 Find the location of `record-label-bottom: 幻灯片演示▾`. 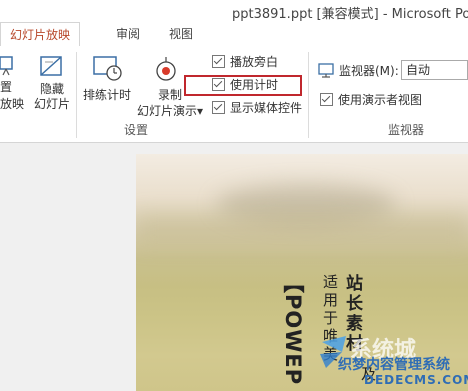

record-label-bottom: 幻灯片演示▾ is located at coordinates (170, 111).